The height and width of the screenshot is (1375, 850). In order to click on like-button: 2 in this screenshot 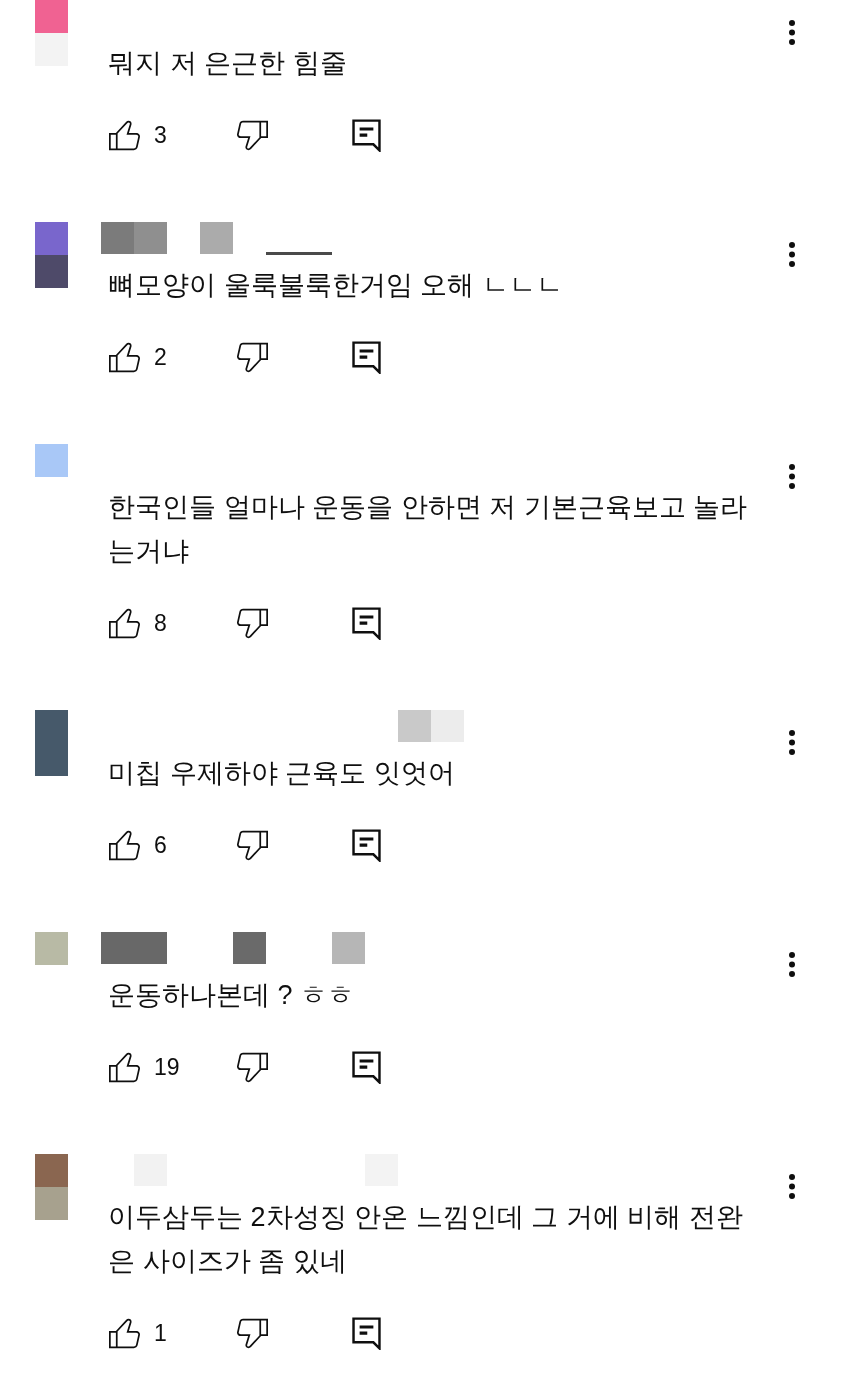, I will do `click(137, 357)`.